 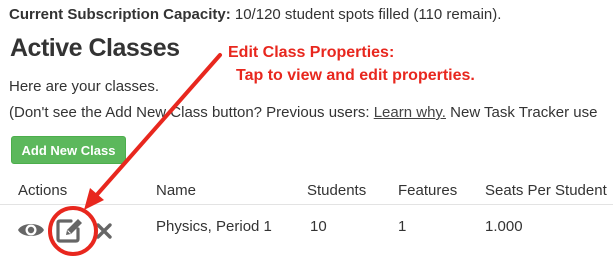 I want to click on seats-per-student-cell: 1.000, so click(x=504, y=226).